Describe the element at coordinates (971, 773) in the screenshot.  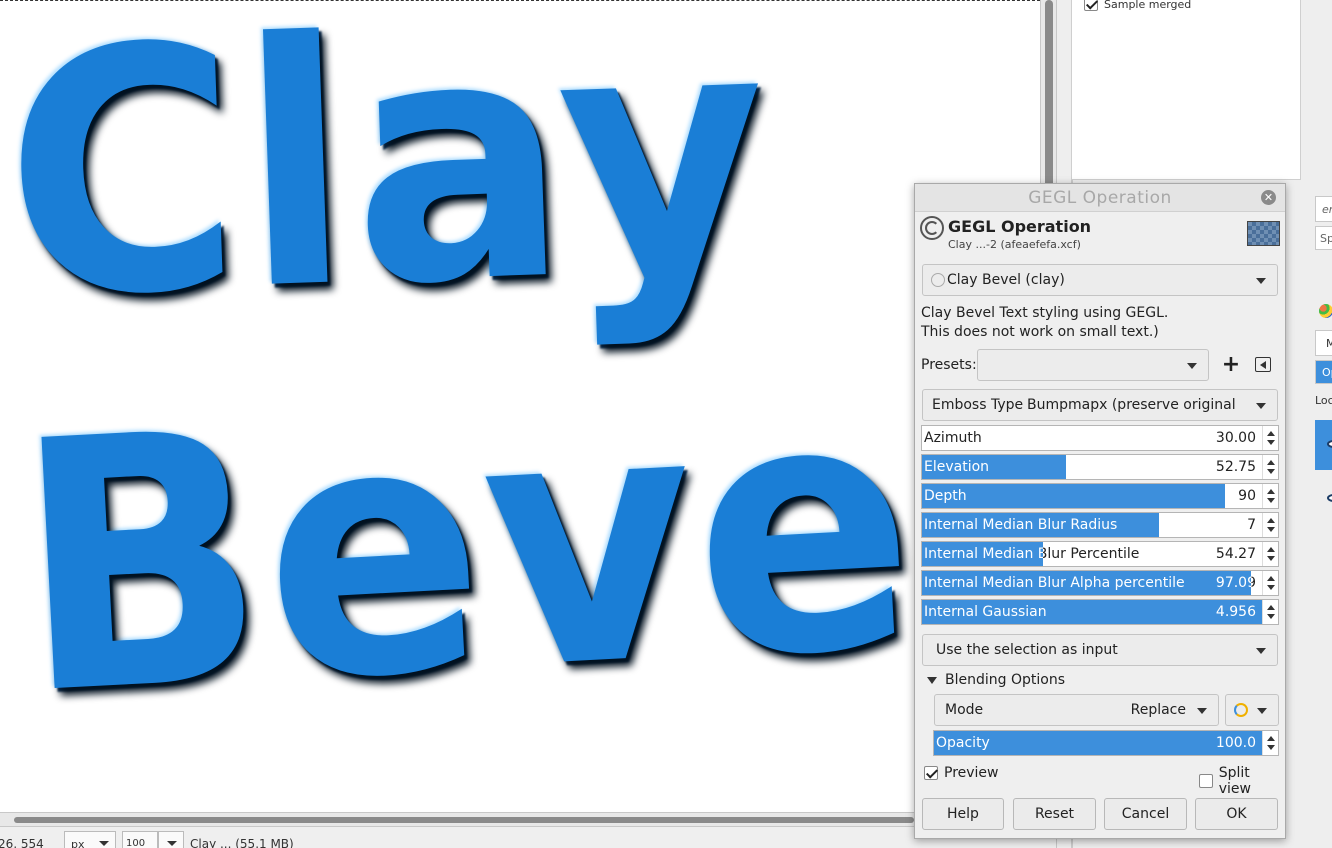
I see `preview-label: Preview` at that location.